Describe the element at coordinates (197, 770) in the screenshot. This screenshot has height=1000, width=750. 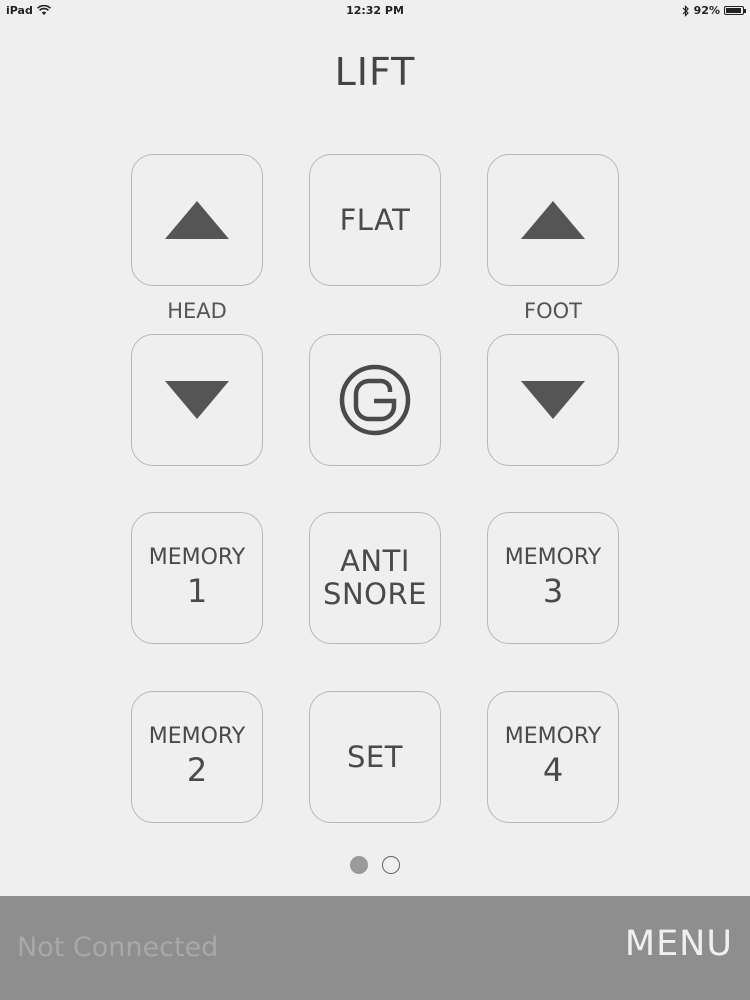
I see `memory-number: 2` at that location.